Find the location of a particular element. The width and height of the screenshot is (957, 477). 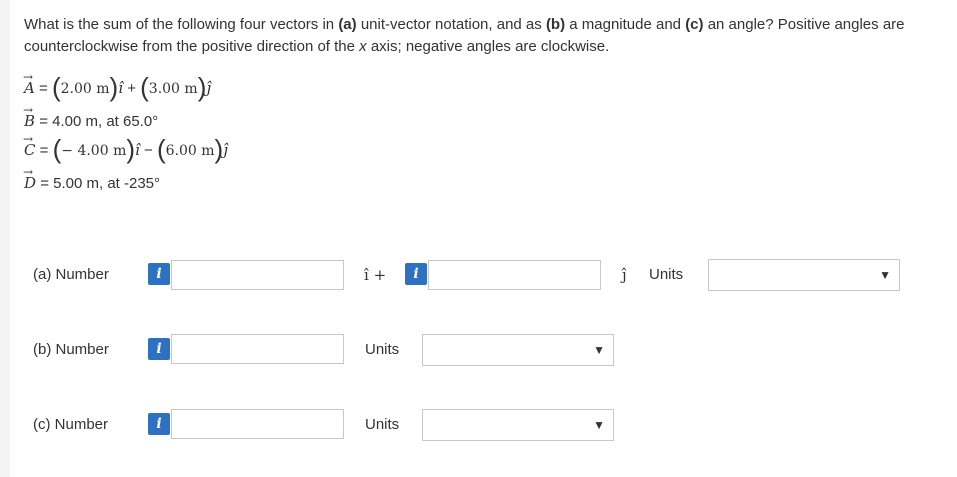

vector-c-equation: → C = (− 4.00 m)î − (6.00 m)ĵ is located at coordinates (125, 148).